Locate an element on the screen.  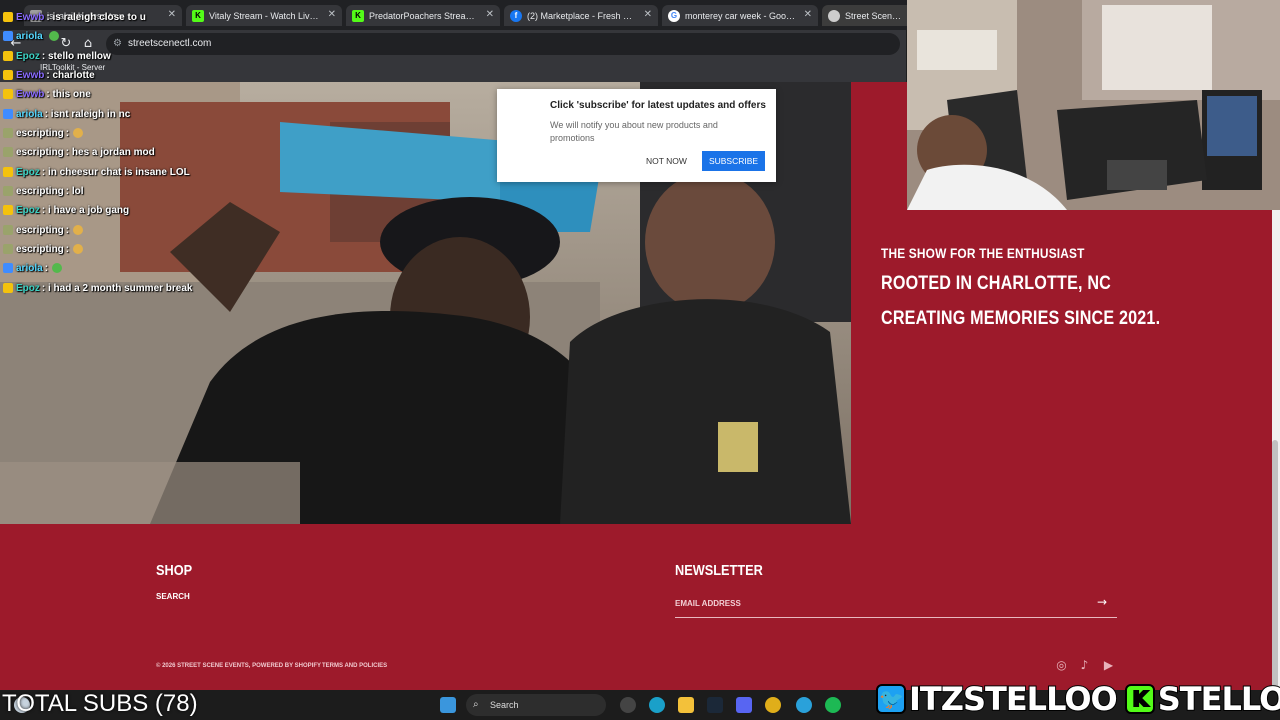
chat-message: Ewwb: is raleigh close to u is located at coordinates (74, 17).